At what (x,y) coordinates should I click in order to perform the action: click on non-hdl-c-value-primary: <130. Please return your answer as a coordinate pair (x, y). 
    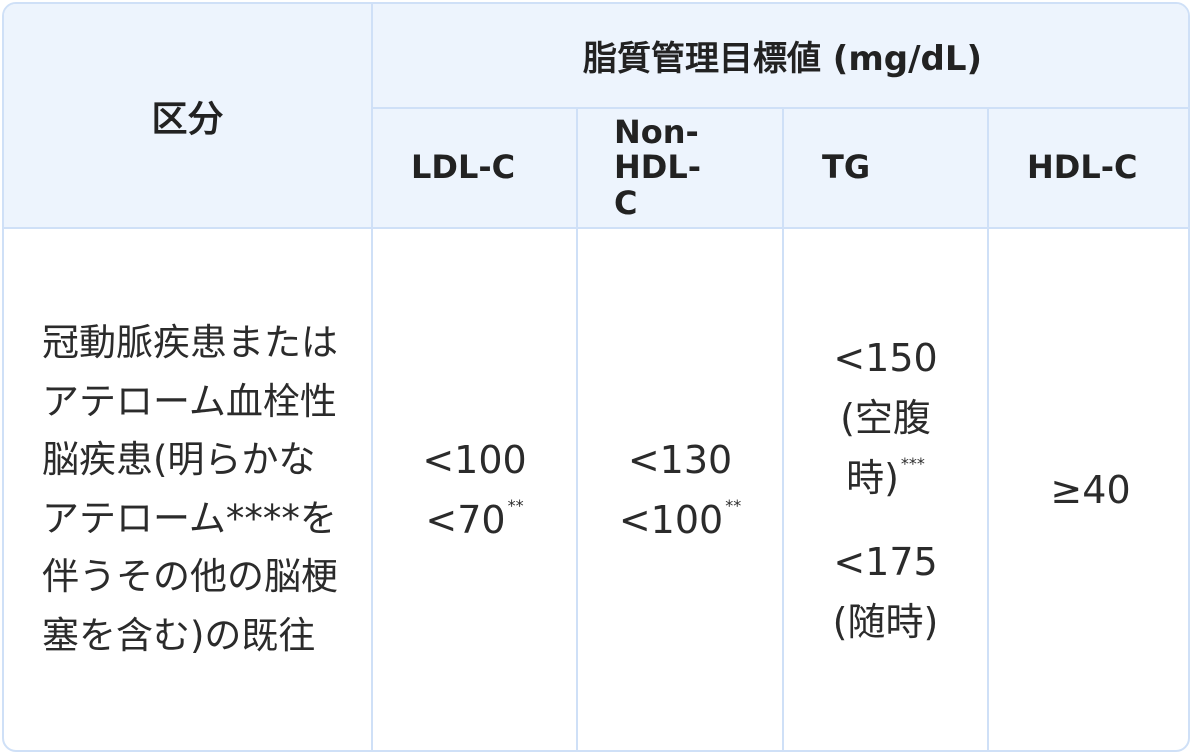
    Looking at the image, I should click on (680, 459).